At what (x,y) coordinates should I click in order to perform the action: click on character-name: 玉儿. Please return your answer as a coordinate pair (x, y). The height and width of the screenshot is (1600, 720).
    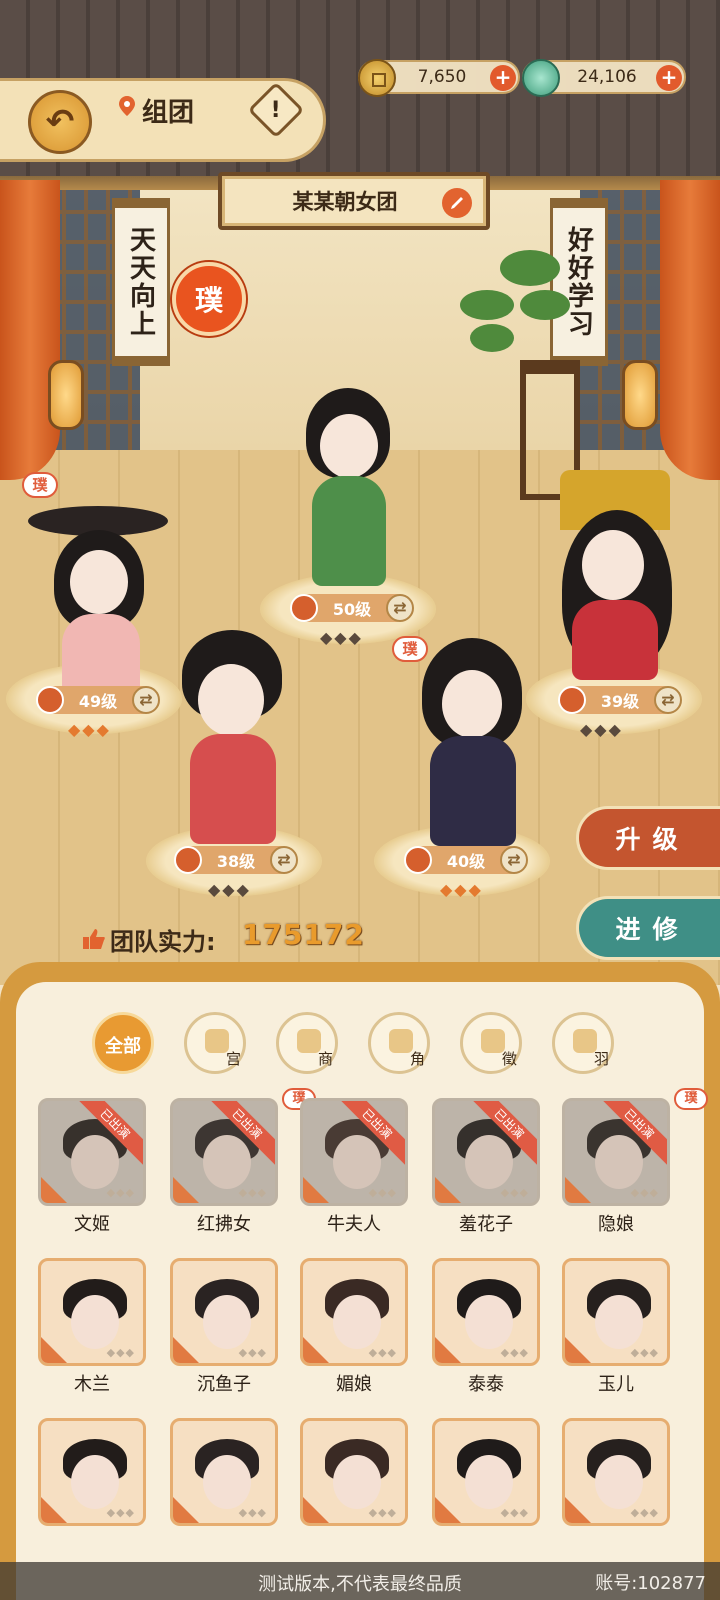
    Looking at the image, I should click on (616, 1384).